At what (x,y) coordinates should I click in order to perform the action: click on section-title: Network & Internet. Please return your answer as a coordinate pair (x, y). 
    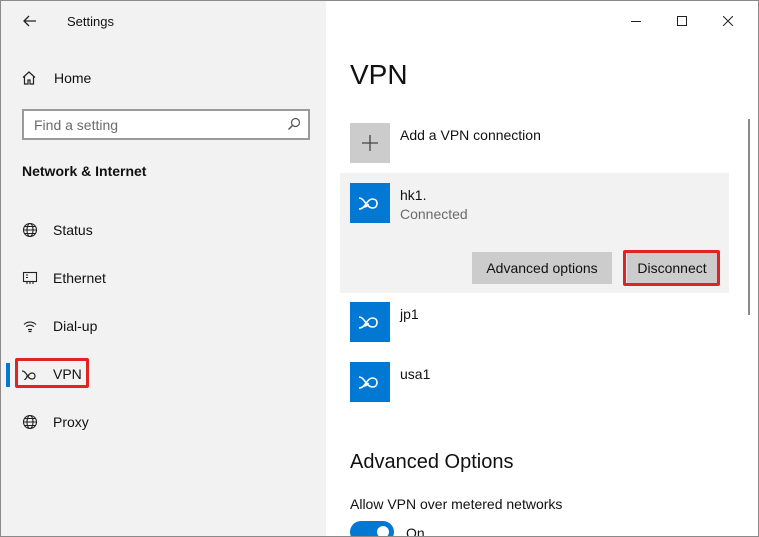
    Looking at the image, I should click on (84, 171).